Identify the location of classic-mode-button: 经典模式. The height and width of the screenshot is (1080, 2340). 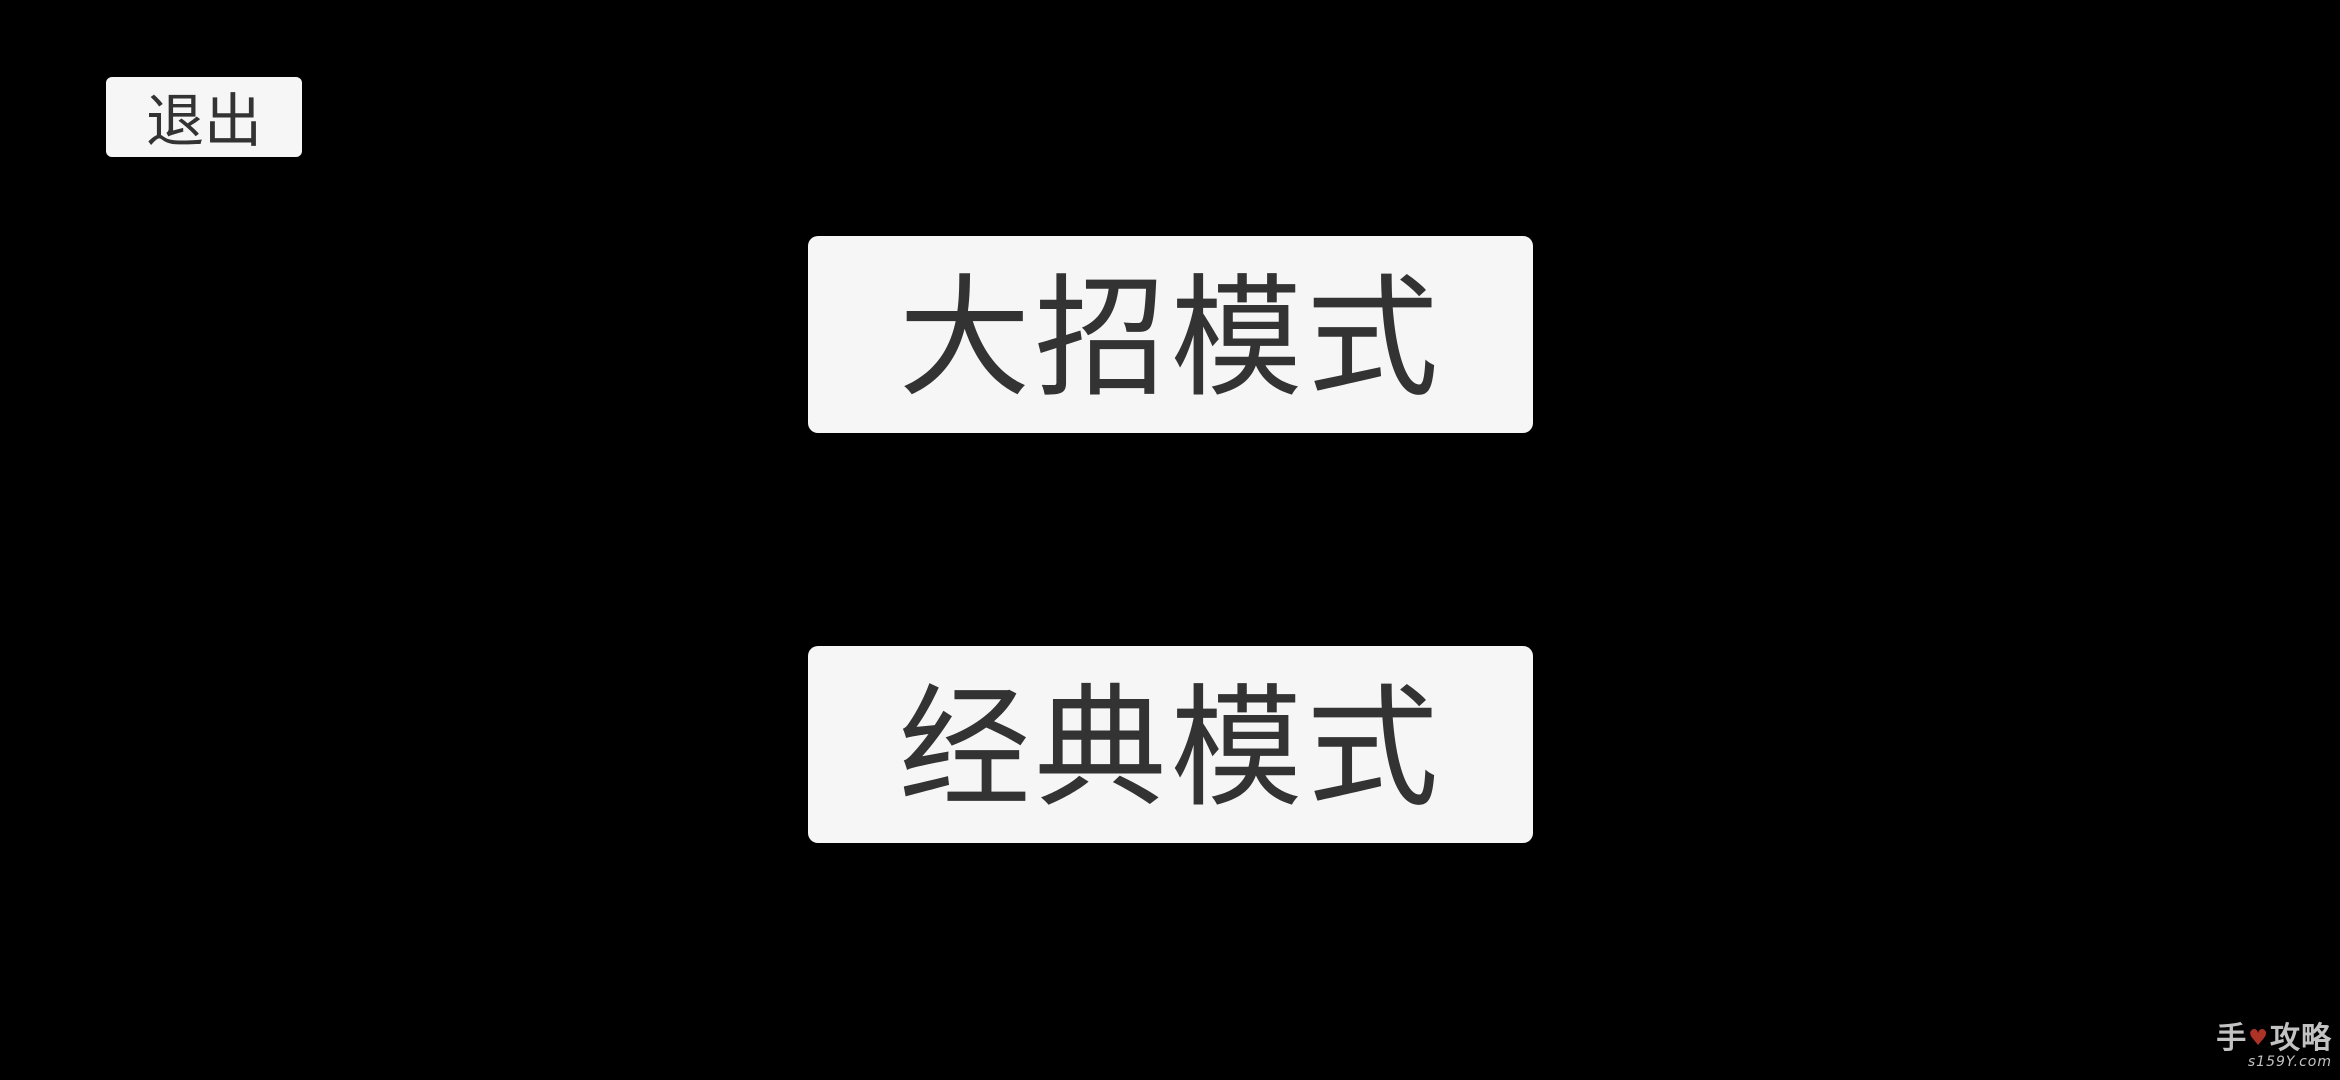
(1170, 744).